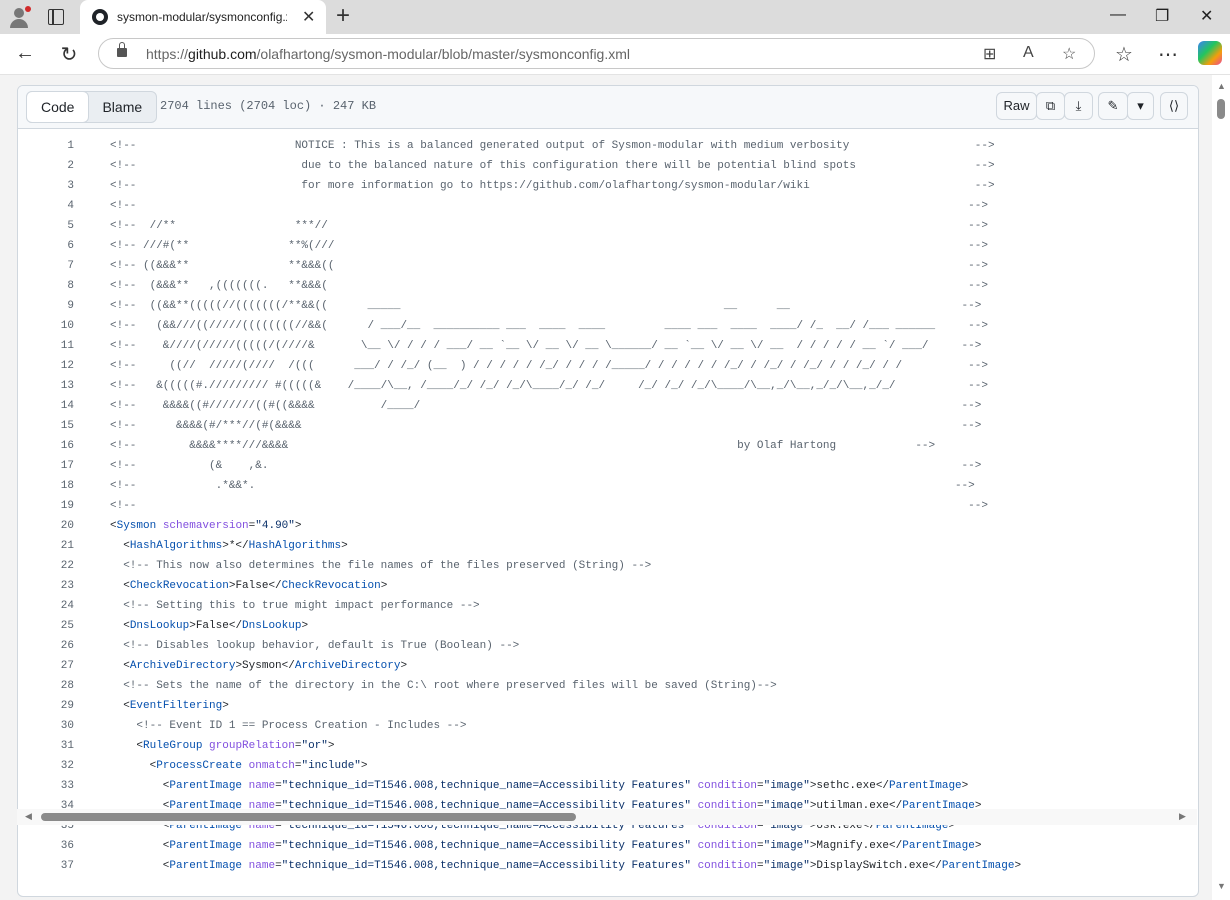 Image resolution: width=1230 pixels, height=900 pixels. I want to click on line-number: 22, so click(46, 566).